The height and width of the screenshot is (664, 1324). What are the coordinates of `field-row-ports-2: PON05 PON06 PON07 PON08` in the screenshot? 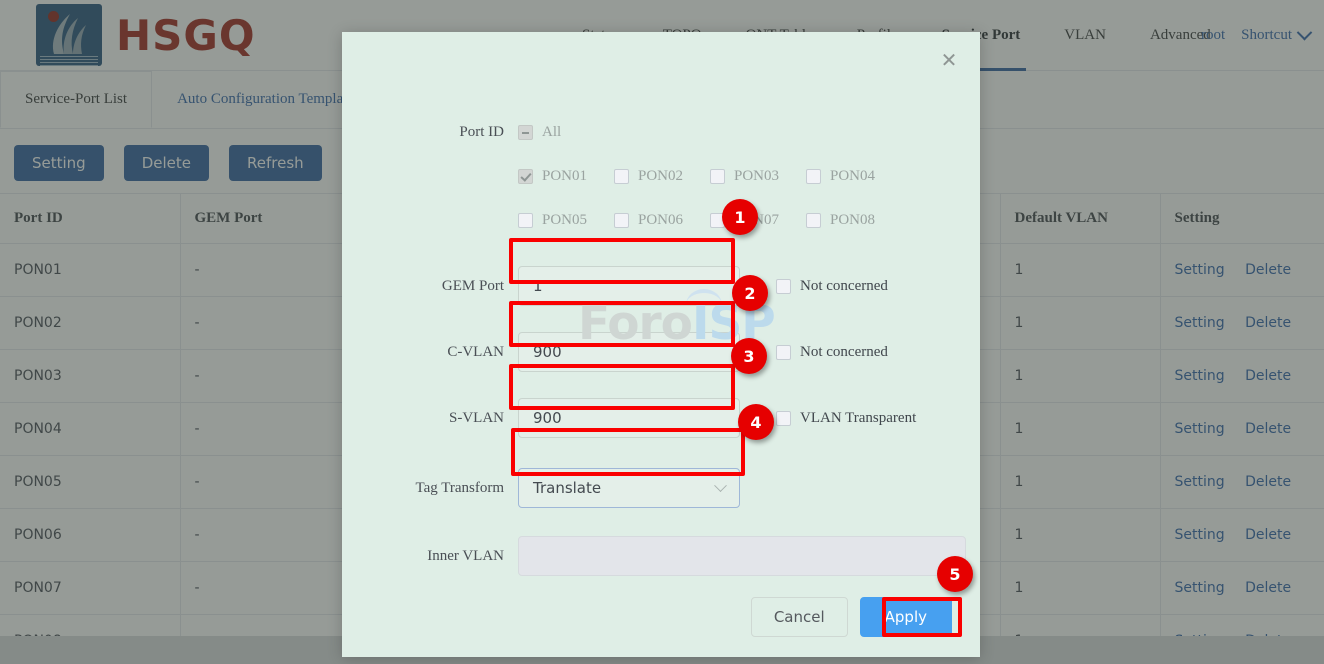 It's located at (661, 220).